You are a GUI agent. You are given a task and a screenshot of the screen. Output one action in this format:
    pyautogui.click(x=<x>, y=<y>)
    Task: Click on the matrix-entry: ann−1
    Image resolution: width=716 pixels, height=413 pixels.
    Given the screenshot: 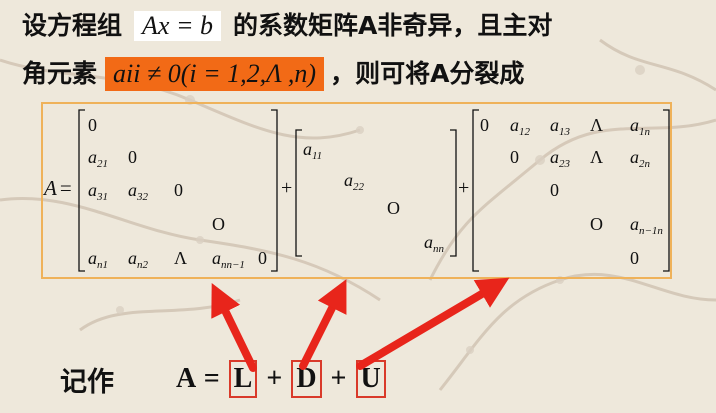 What is the action you would take?
    pyautogui.click(x=228, y=259)
    